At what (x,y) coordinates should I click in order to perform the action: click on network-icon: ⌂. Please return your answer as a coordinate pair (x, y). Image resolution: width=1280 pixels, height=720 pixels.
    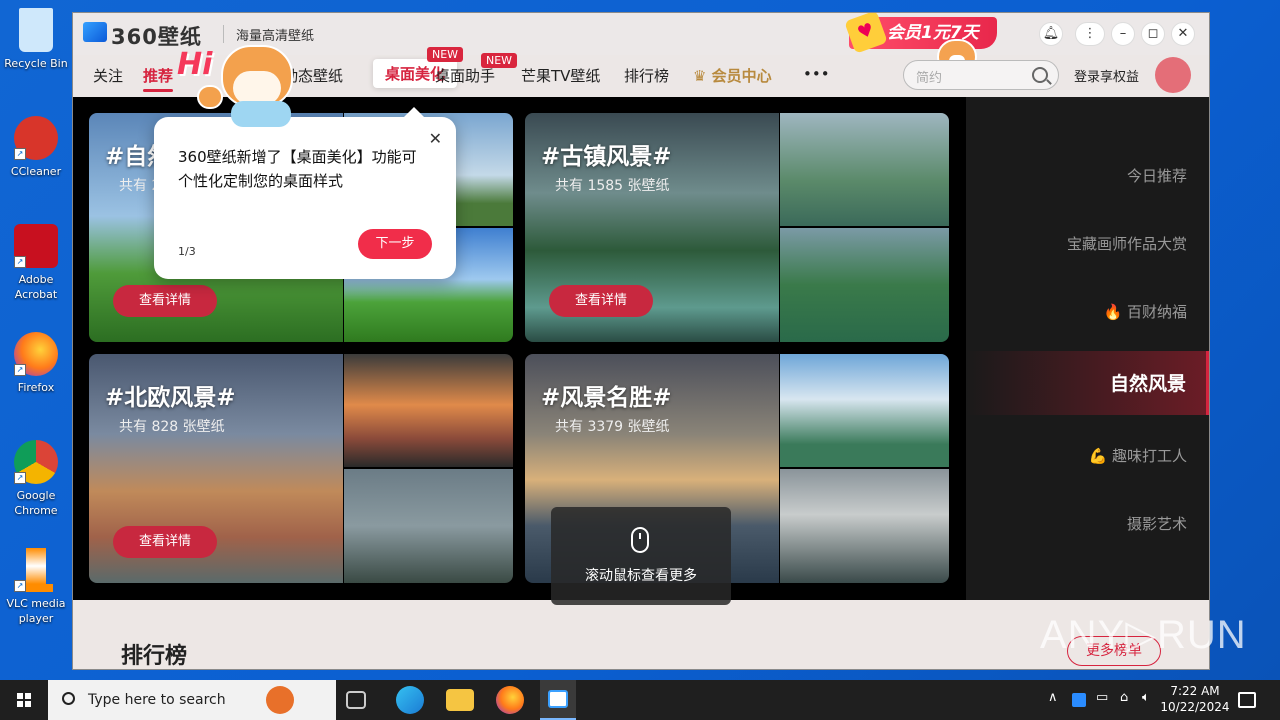
    Looking at the image, I should click on (1124, 697).